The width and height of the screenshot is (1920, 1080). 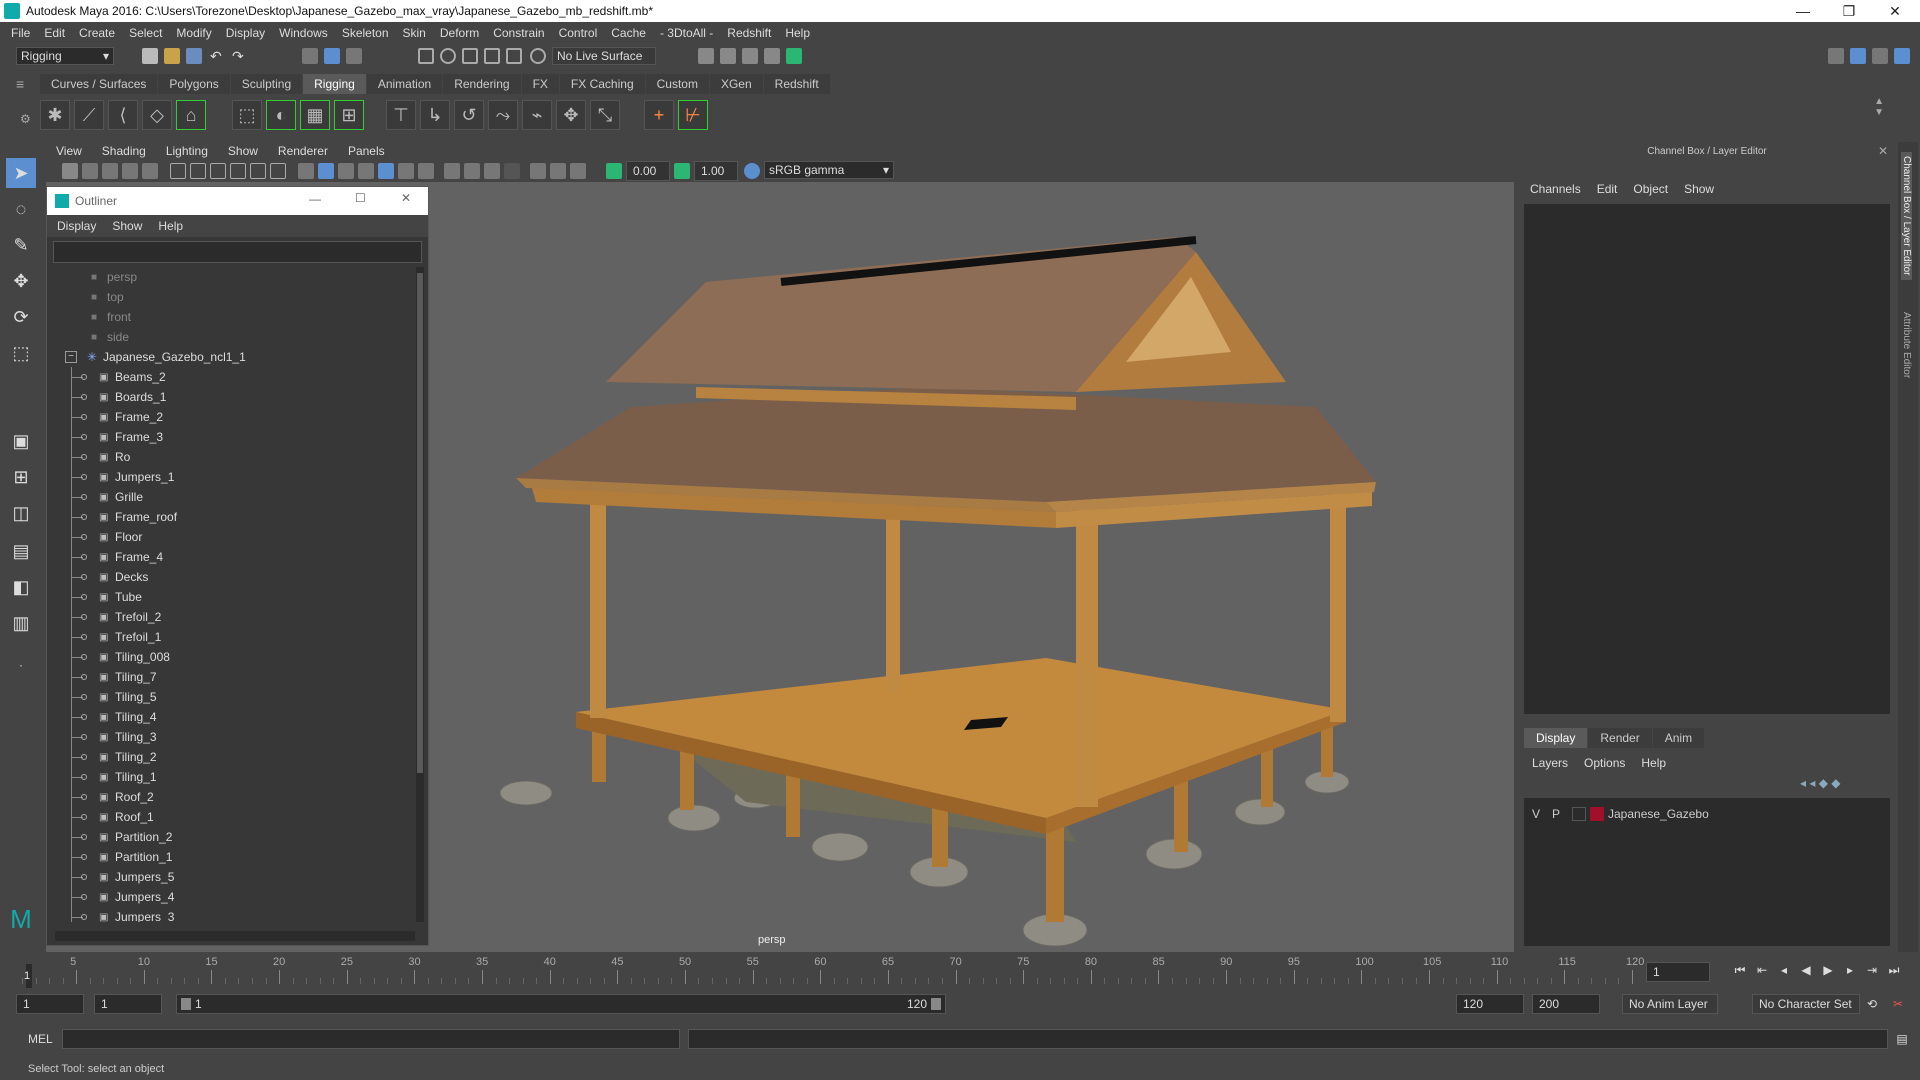 I want to click on panel-menu-view: View, so click(x=69, y=151).